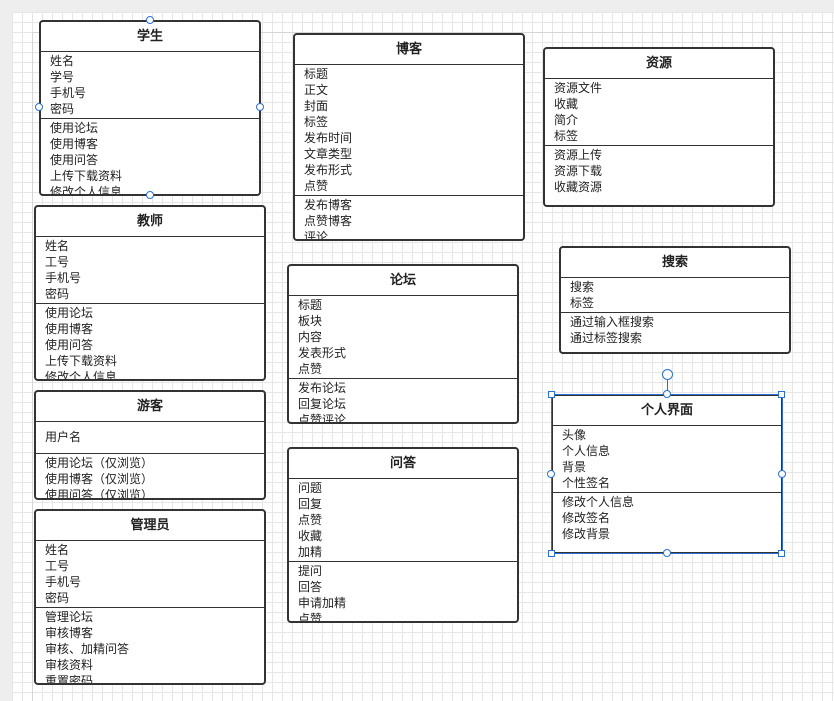  I want to click on attribute: 封面, so click(316, 106).